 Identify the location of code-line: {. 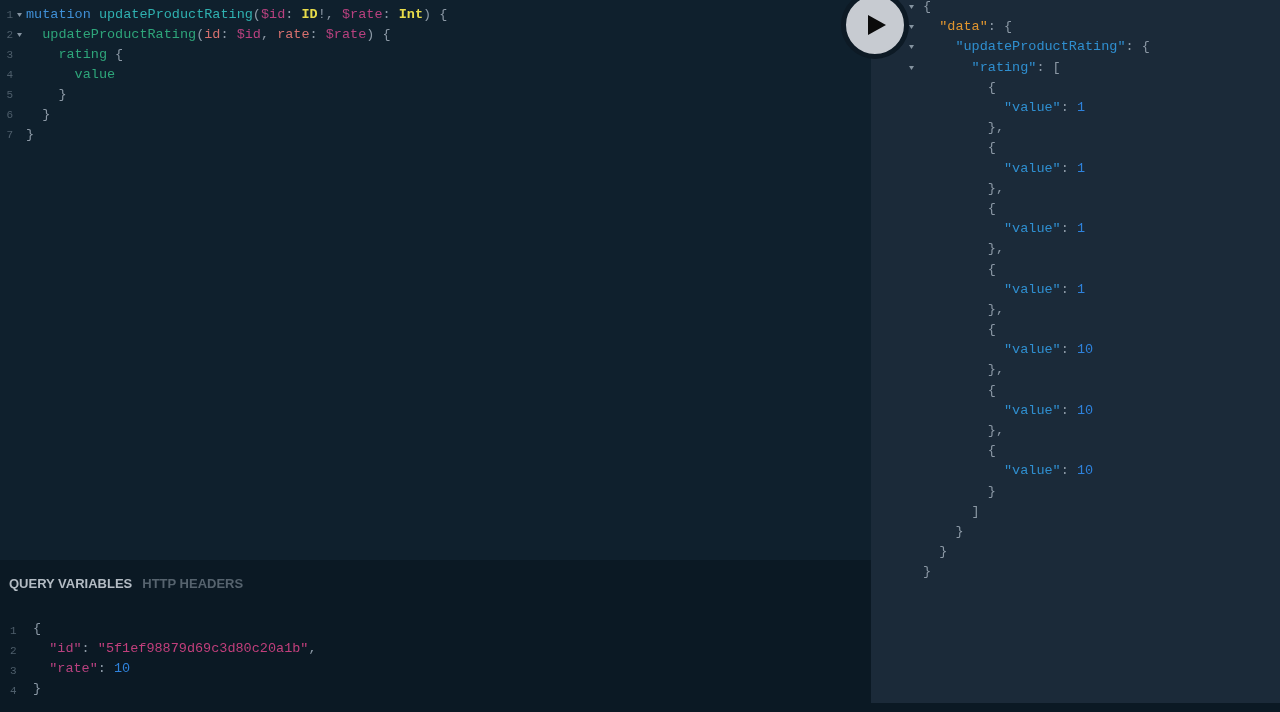
(37, 629).